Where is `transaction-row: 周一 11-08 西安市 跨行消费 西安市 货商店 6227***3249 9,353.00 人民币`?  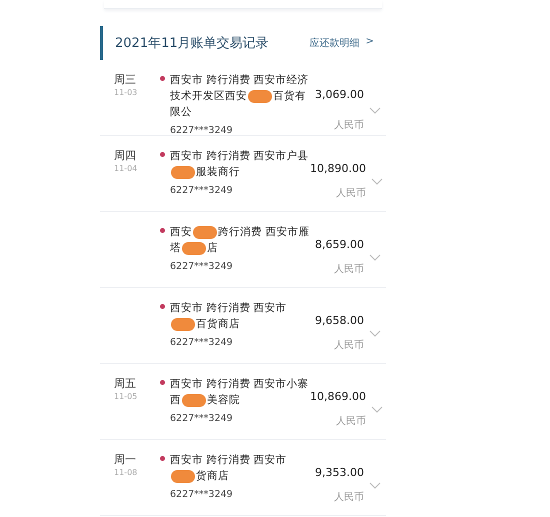 transaction-row: 周一 11-08 西安市 跨行消费 西安市 货商店 6227***3249 9,353.00 人民币 is located at coordinates (243, 478).